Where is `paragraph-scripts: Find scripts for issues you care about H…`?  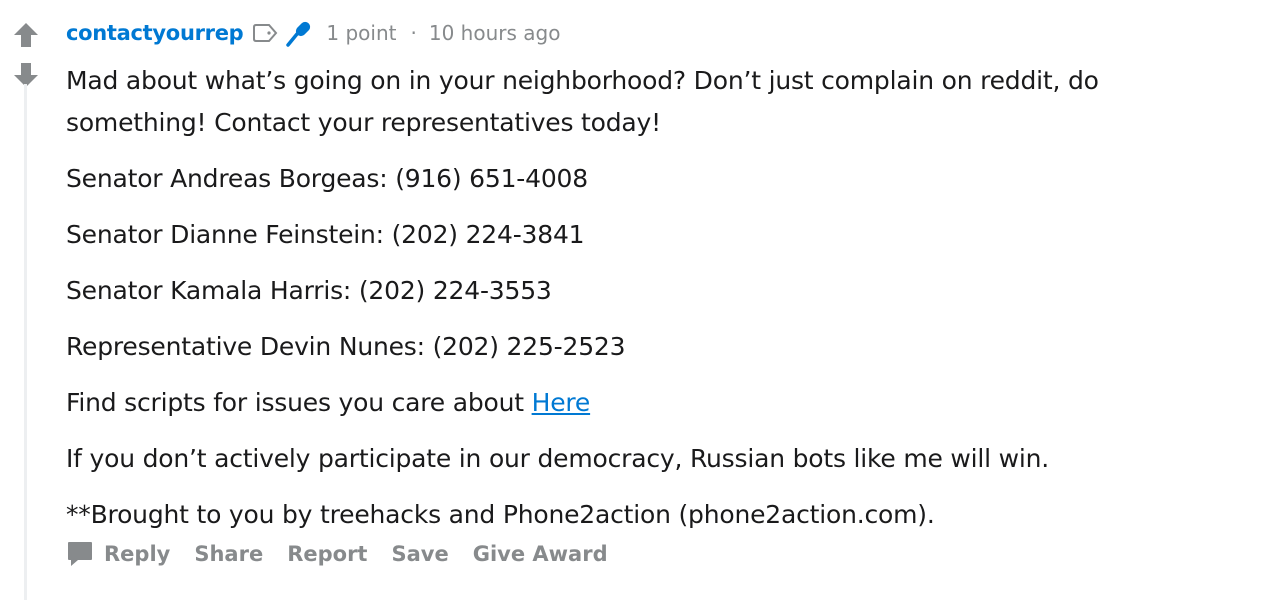
paragraph-scripts: Find scripts for issues you care about H… is located at coordinates (641, 403).